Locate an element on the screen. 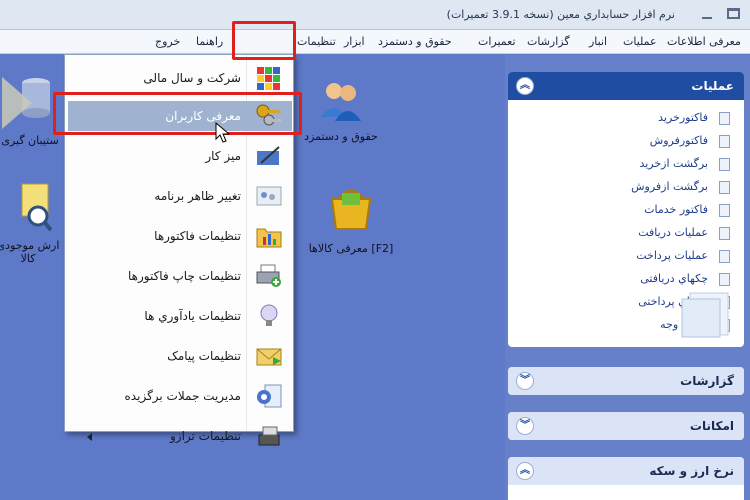 This screenshot has width=750, height=500. settings-menu-highlight is located at coordinates (264, 40).